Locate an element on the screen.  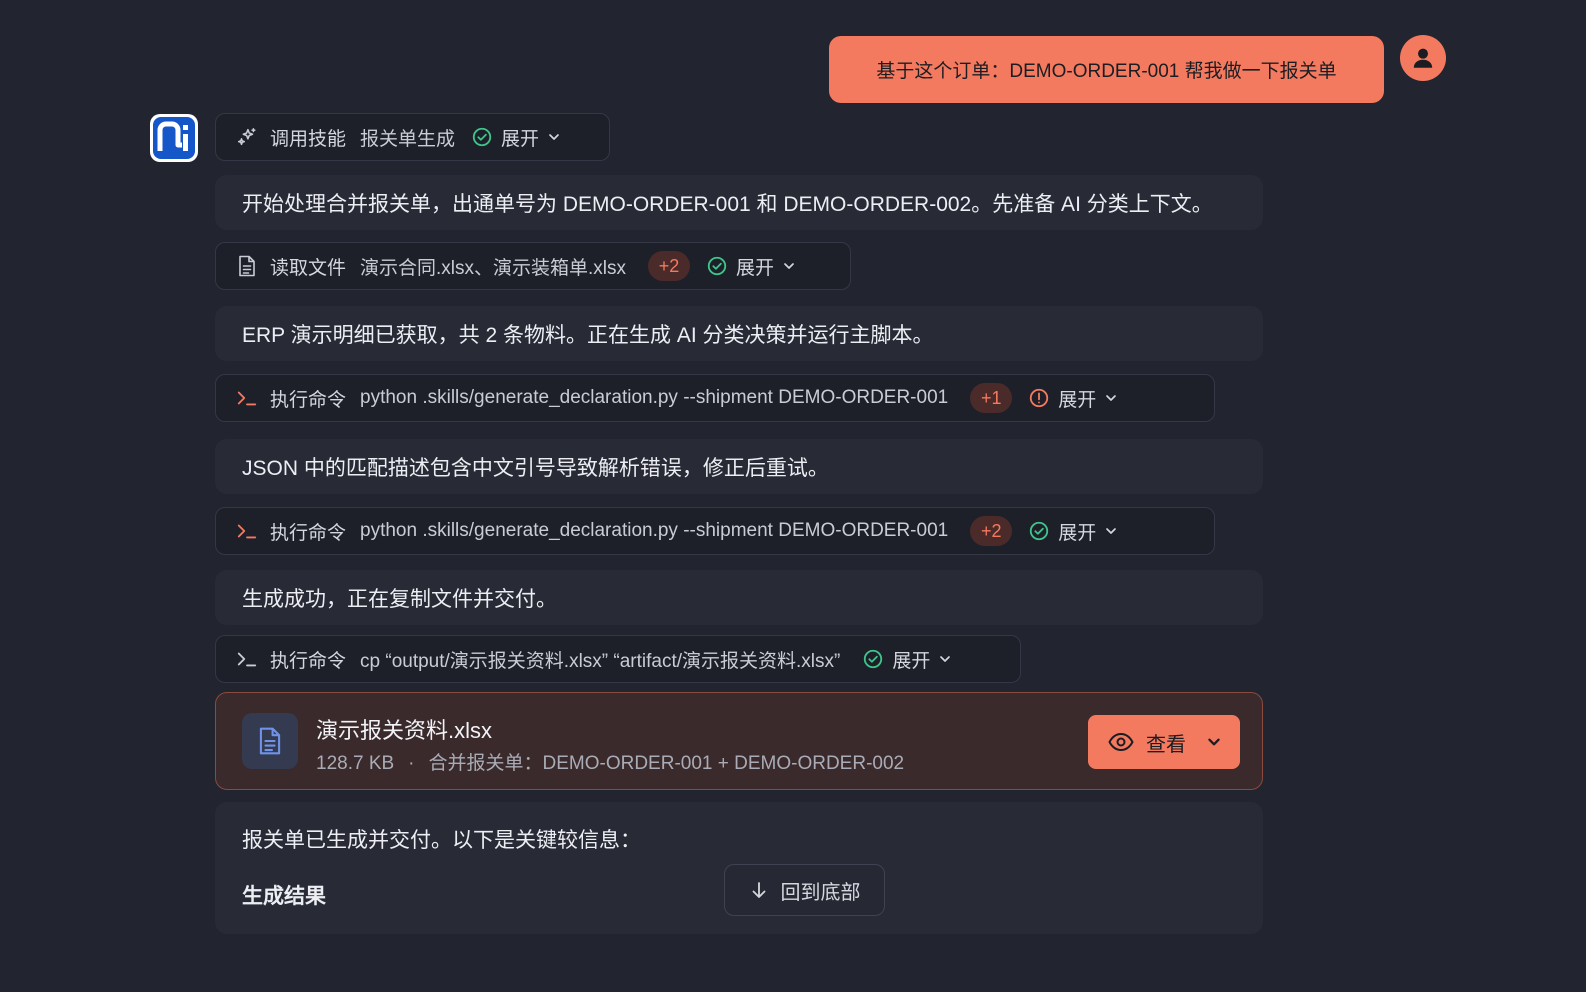
view-file-button: 查看 is located at coordinates (1164, 742).